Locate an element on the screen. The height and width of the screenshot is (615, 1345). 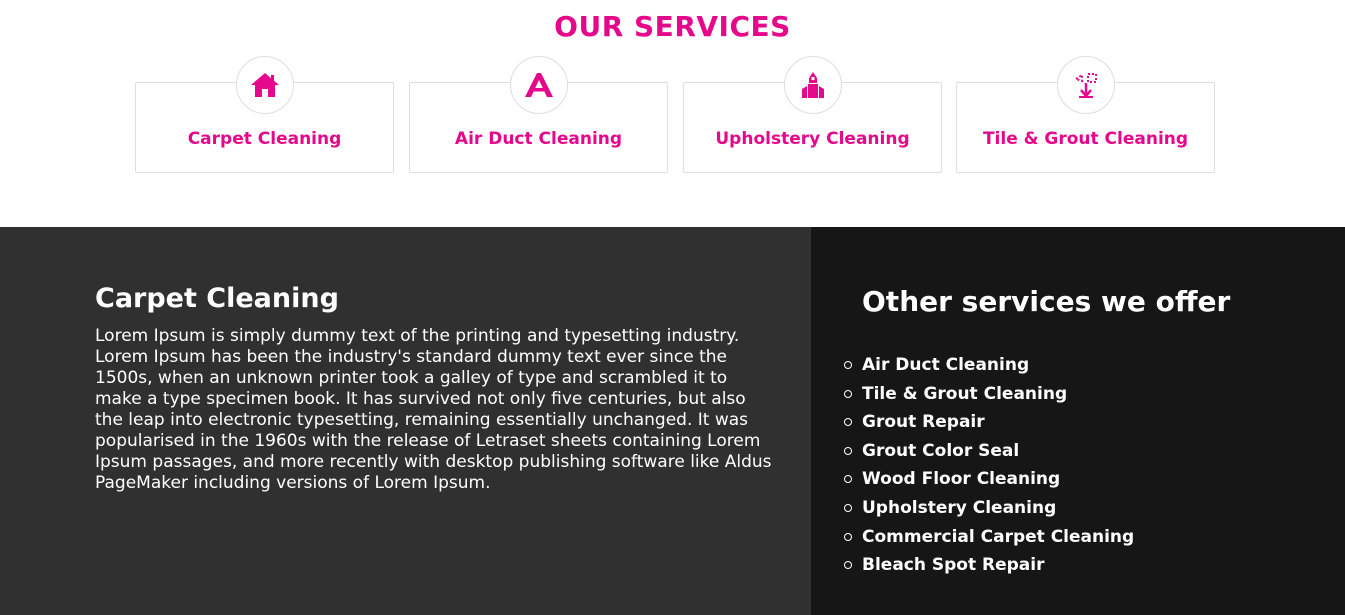
other-service-label: Grout Color Seal is located at coordinates (941, 450).